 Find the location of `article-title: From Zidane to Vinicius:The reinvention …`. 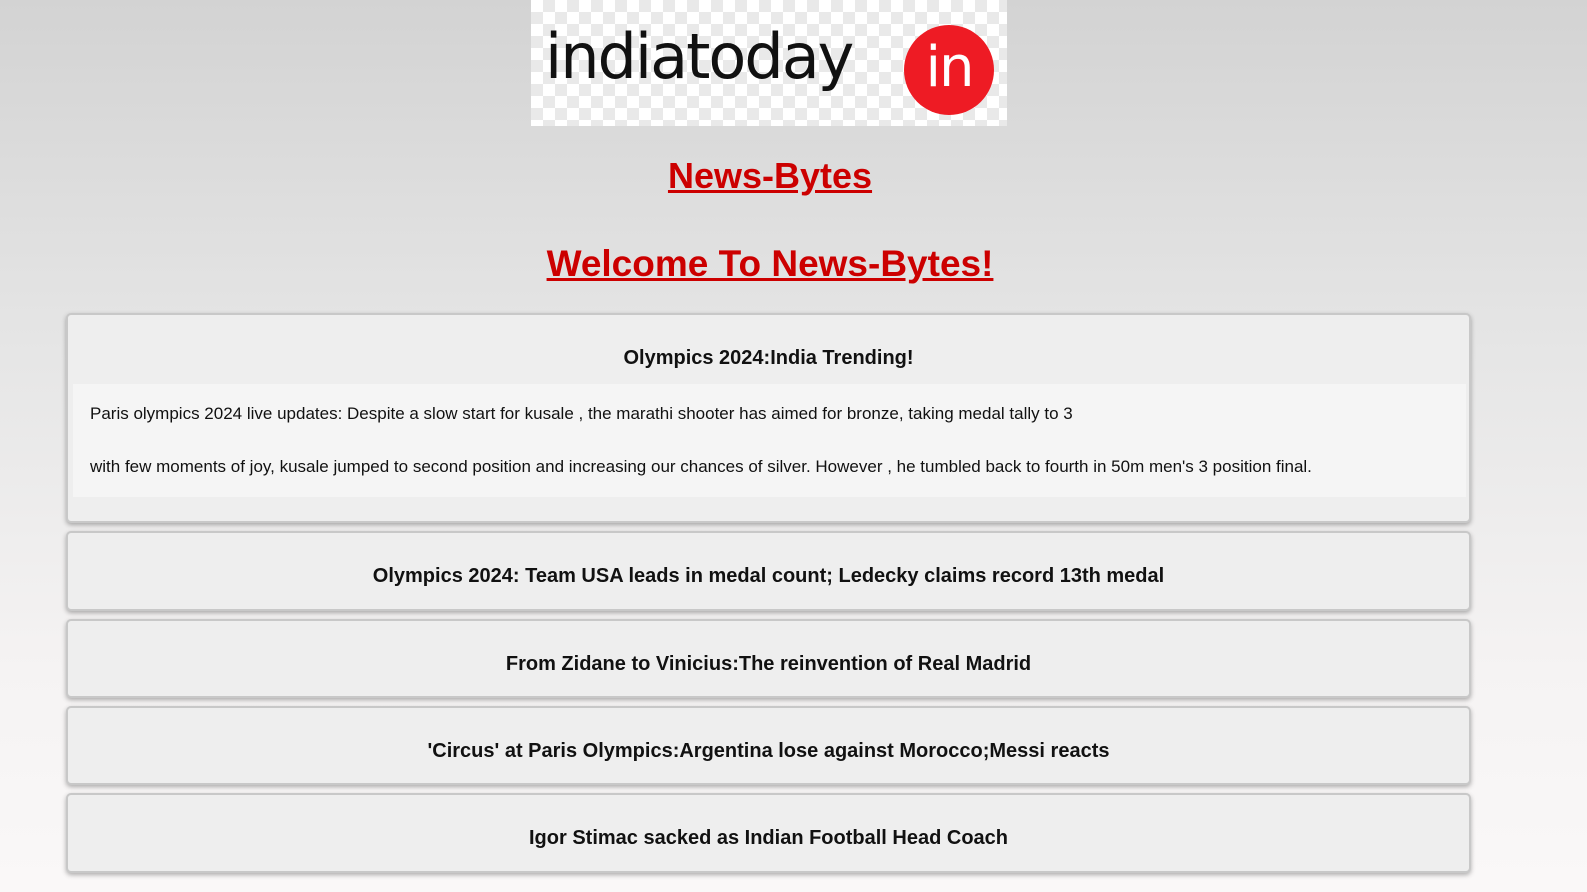

article-title: From Zidane to Vinicius:The reinvention … is located at coordinates (768, 664).